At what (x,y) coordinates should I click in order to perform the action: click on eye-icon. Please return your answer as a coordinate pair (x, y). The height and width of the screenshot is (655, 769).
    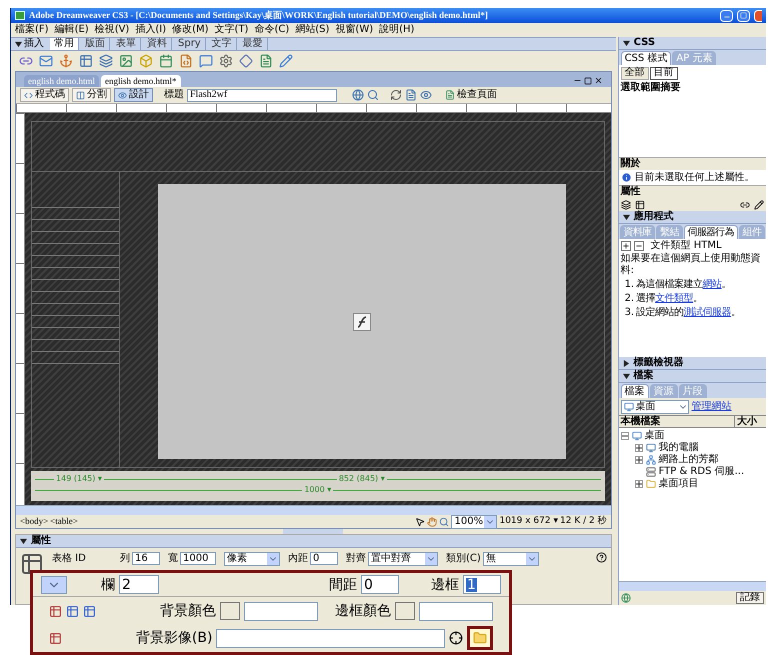
    Looking at the image, I should click on (426, 95).